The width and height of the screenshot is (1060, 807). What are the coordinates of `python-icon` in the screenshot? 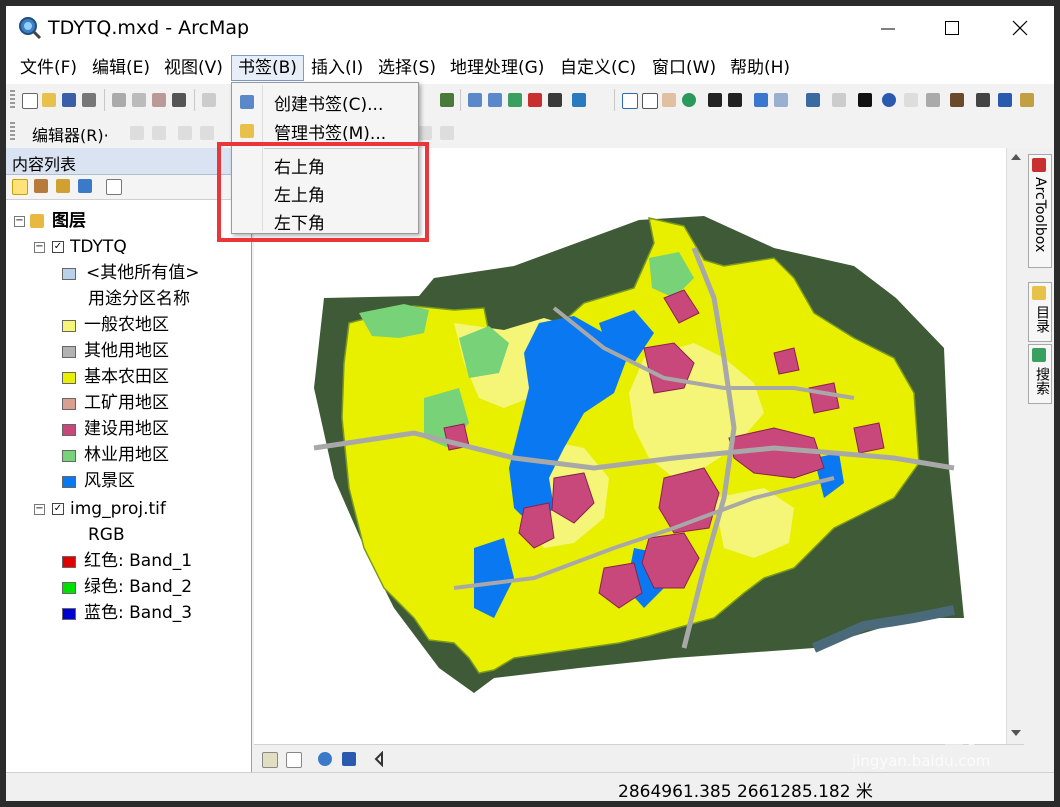 It's located at (555, 100).